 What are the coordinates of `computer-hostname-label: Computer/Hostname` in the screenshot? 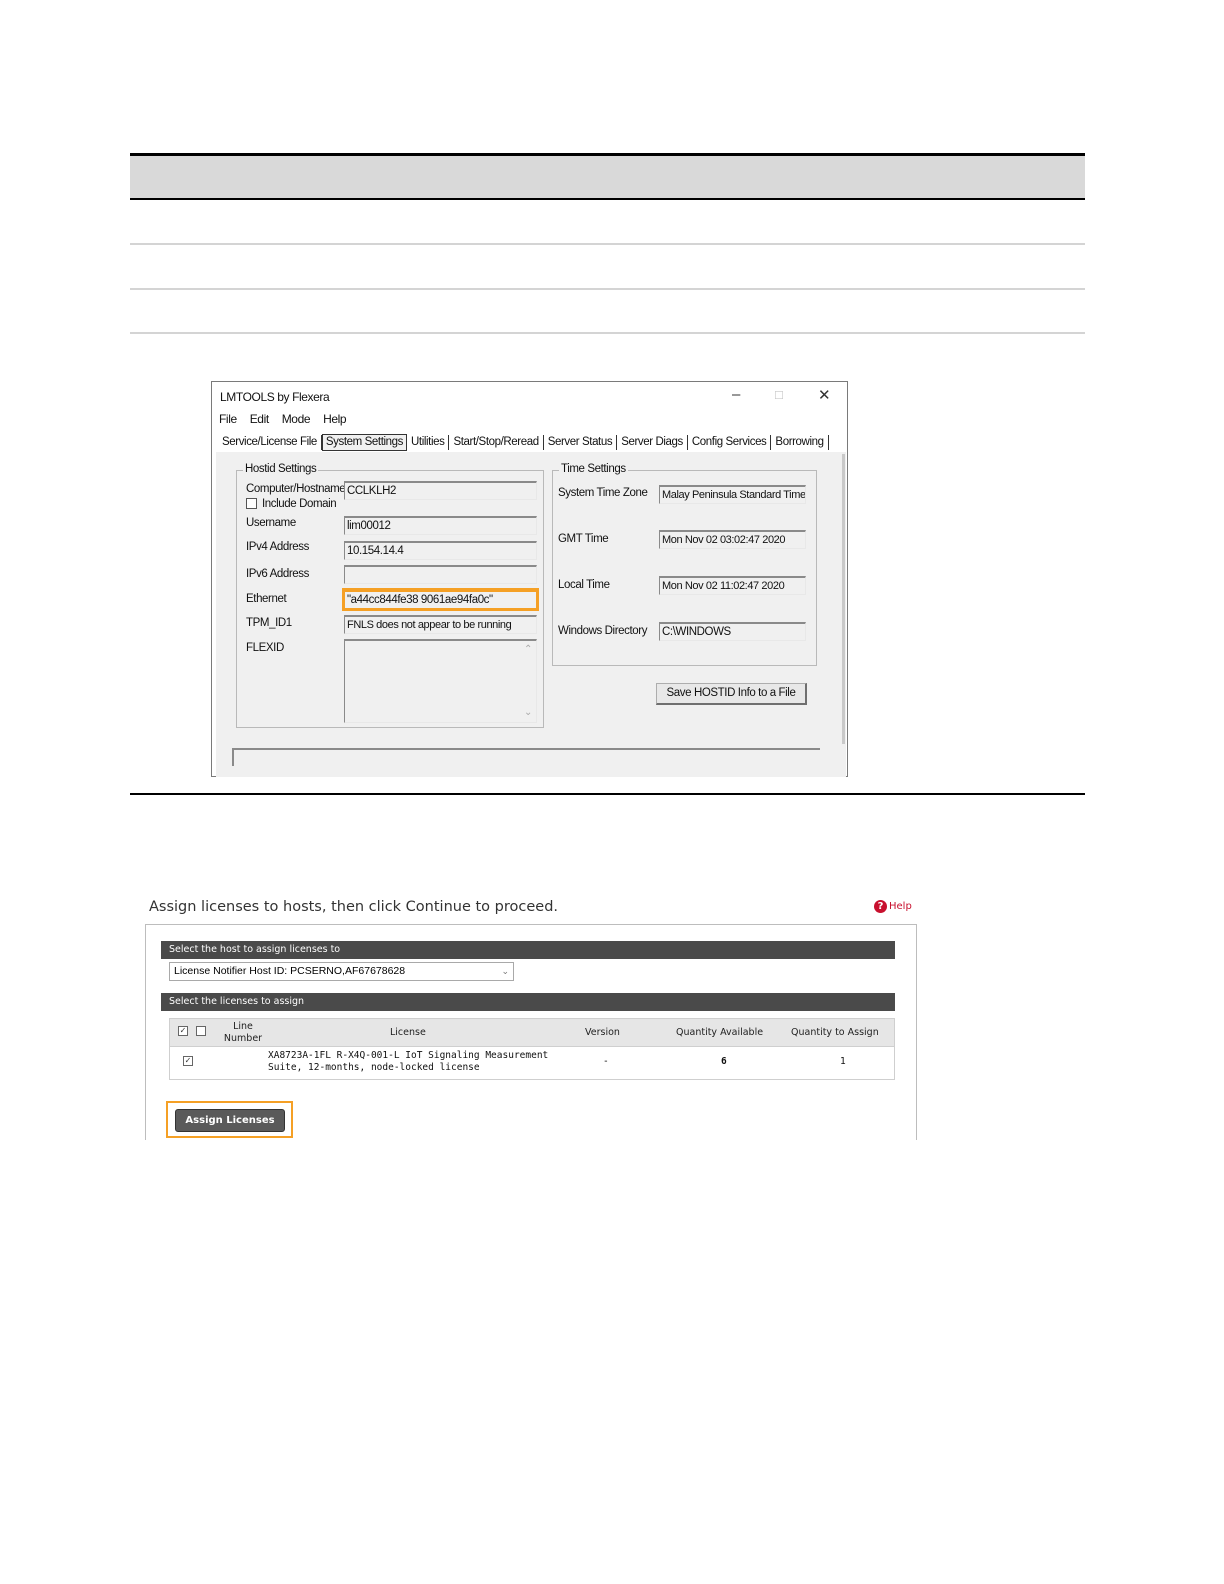 It's located at (296, 489).